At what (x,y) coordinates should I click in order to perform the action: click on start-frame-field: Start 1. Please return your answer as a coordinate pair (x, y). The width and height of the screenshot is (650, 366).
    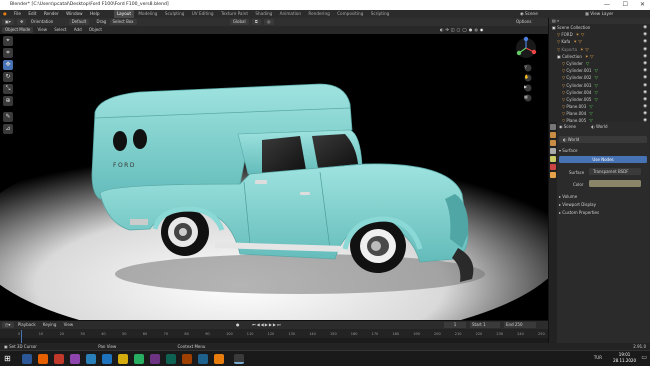
    Looking at the image, I should click on (485, 325).